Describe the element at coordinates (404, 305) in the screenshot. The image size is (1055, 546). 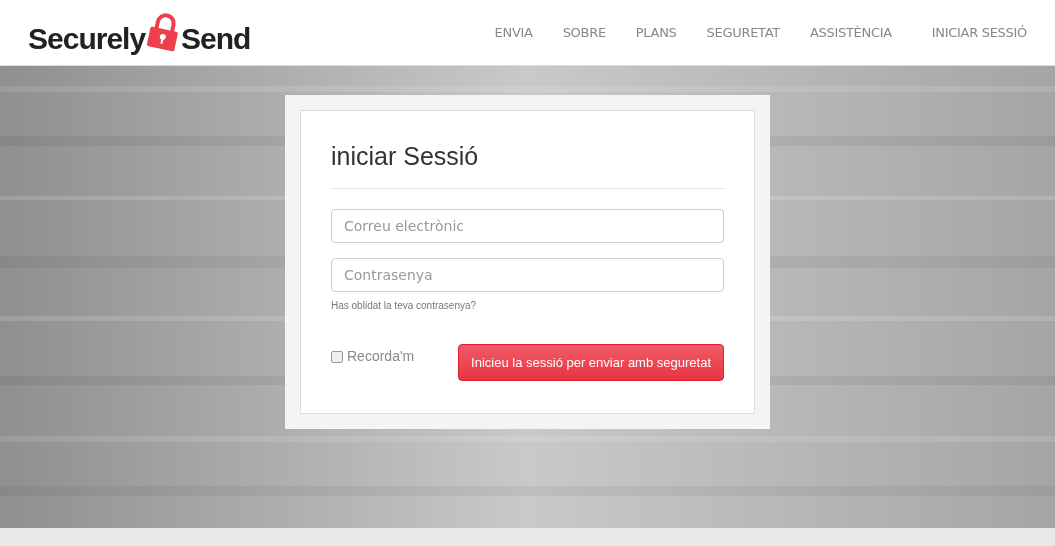
I see `forgot-password-link: Has oblidat la teva contrasenya?` at that location.